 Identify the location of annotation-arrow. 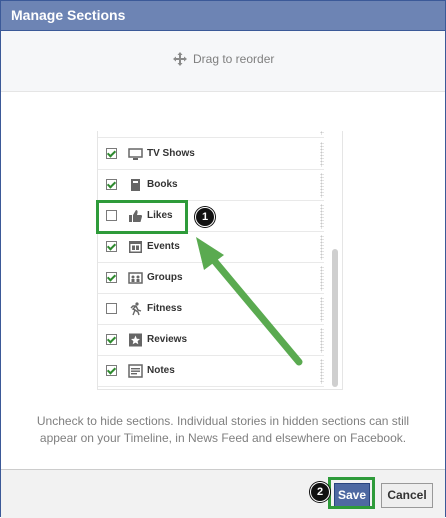
(249, 301).